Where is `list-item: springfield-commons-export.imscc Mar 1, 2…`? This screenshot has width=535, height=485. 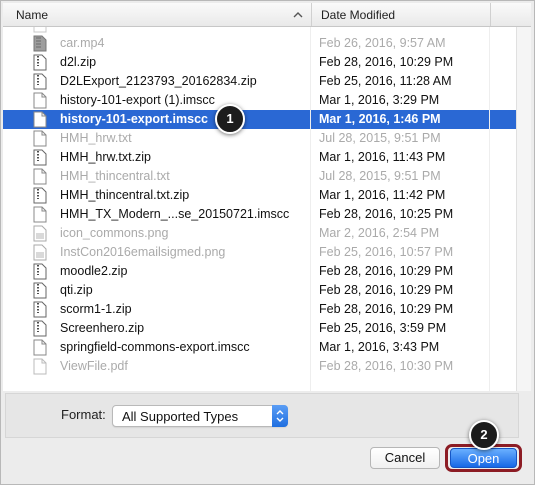 list-item: springfield-commons-export.imscc Mar 1, 2… is located at coordinates (267, 347).